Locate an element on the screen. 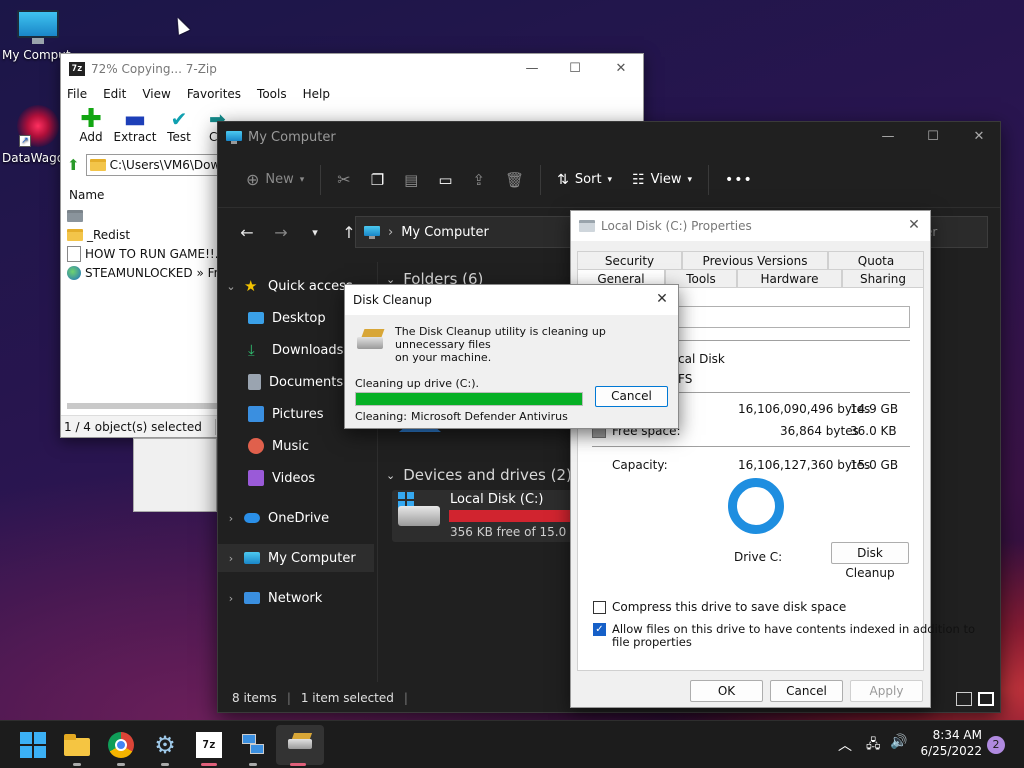  sidebar-item-label: Documents is located at coordinates (306, 382).